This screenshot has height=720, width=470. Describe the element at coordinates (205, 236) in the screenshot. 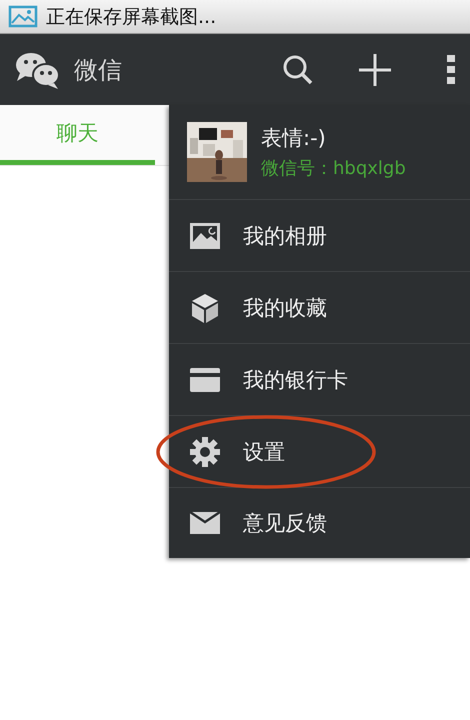

I see `picture-icon` at that location.